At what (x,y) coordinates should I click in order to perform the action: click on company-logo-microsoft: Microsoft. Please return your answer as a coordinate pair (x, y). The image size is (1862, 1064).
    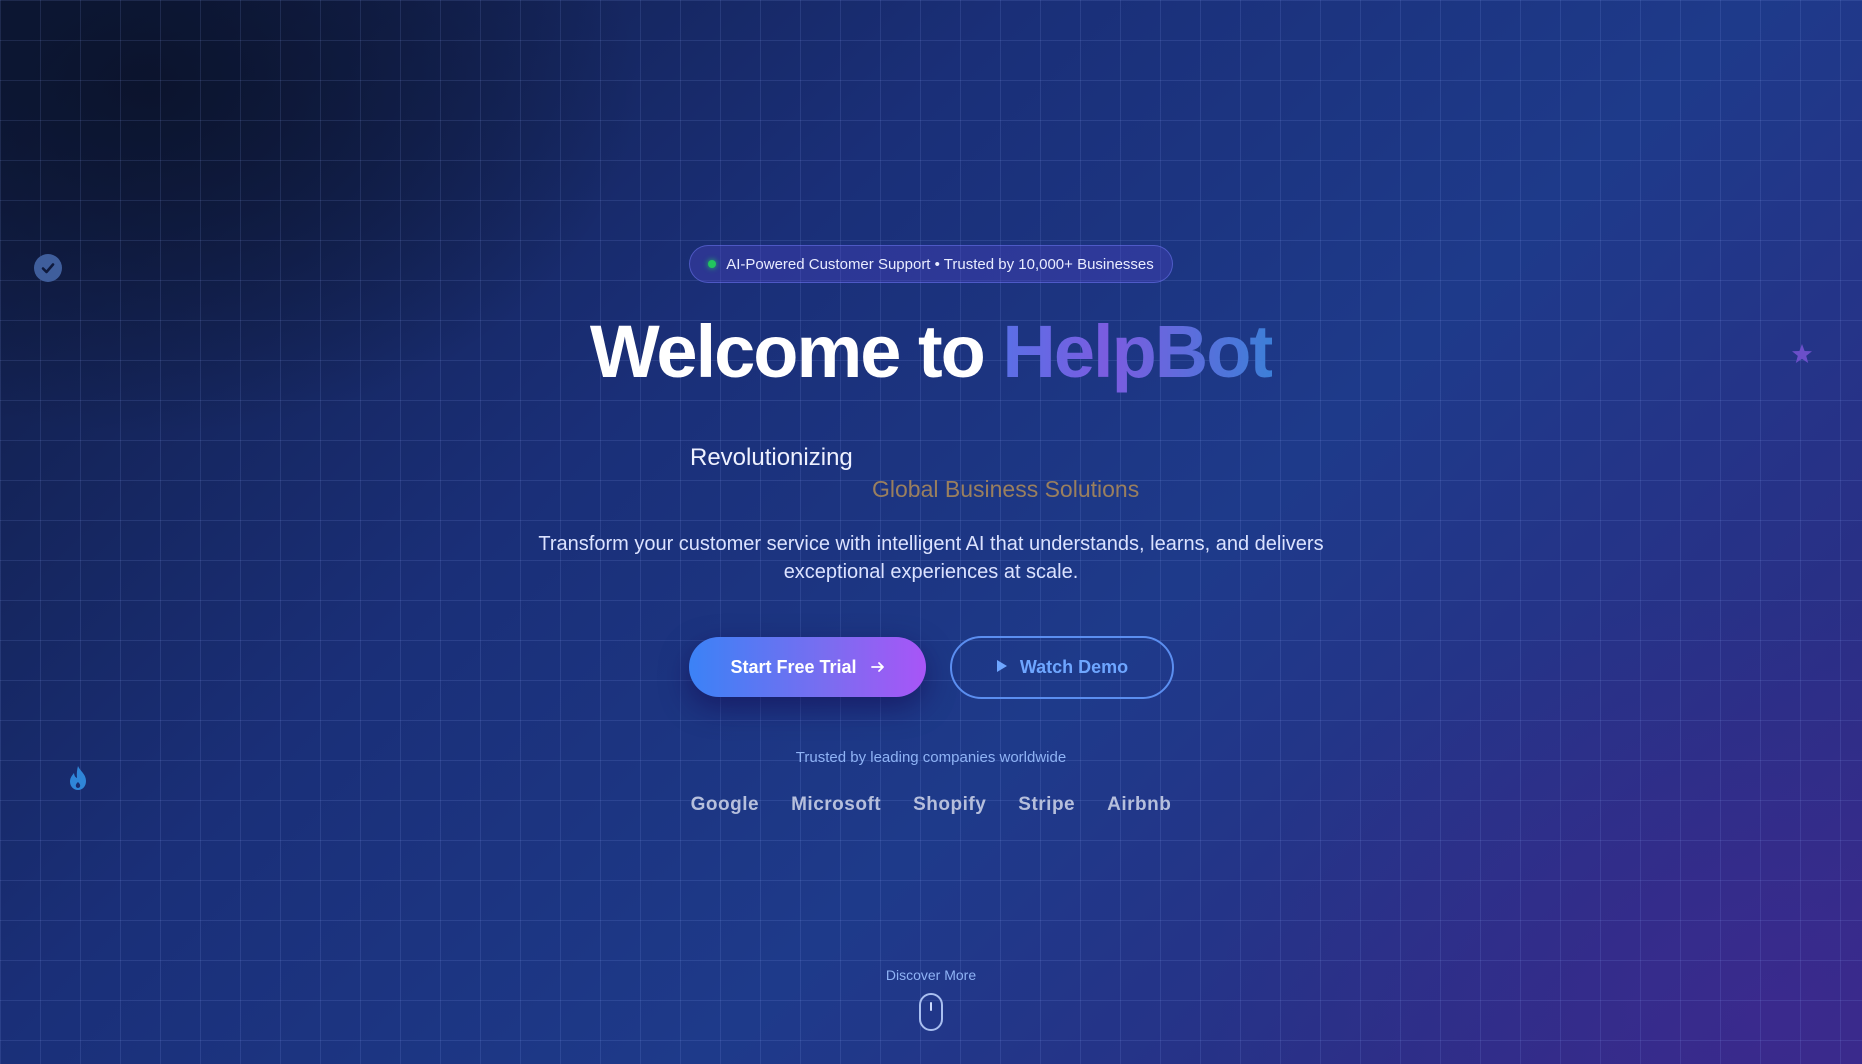
    Looking at the image, I should click on (836, 804).